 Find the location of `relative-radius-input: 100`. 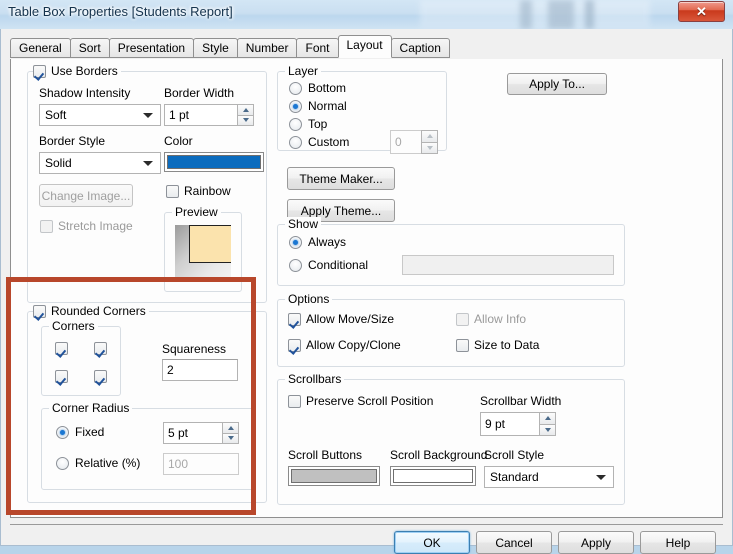

relative-radius-input: 100 is located at coordinates (201, 464).